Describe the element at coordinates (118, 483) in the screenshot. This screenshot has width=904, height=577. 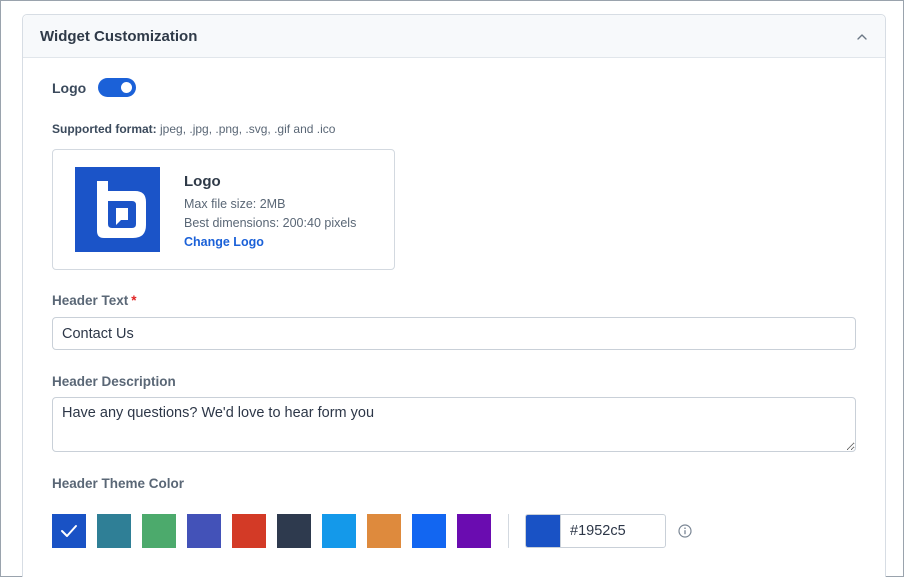
I see `header-theme-color-label: Header Theme Color` at that location.